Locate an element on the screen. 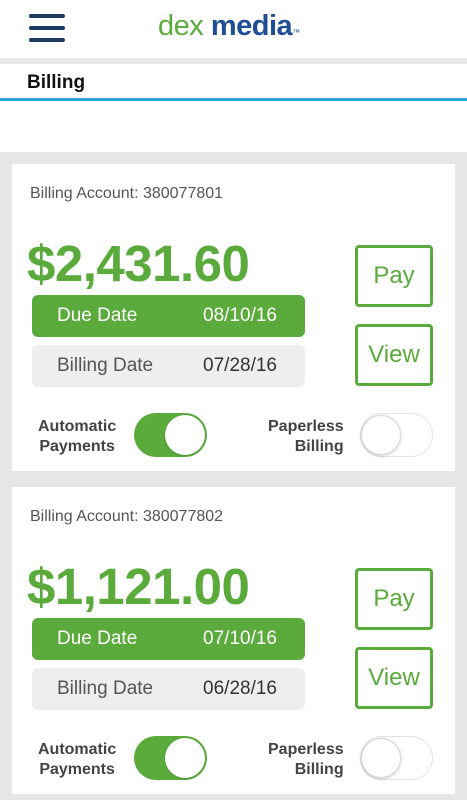  billing-account-number: Billing Account: 380077801 is located at coordinates (127, 193).